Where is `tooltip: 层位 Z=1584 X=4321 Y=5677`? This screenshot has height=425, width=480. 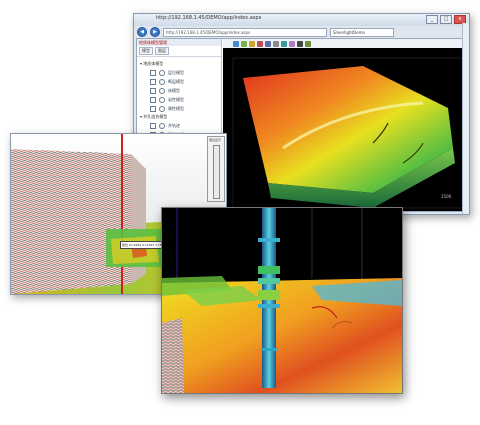
tooltip: 层位 Z=1584 X=4321 Y=5677 is located at coordinates (143, 245).